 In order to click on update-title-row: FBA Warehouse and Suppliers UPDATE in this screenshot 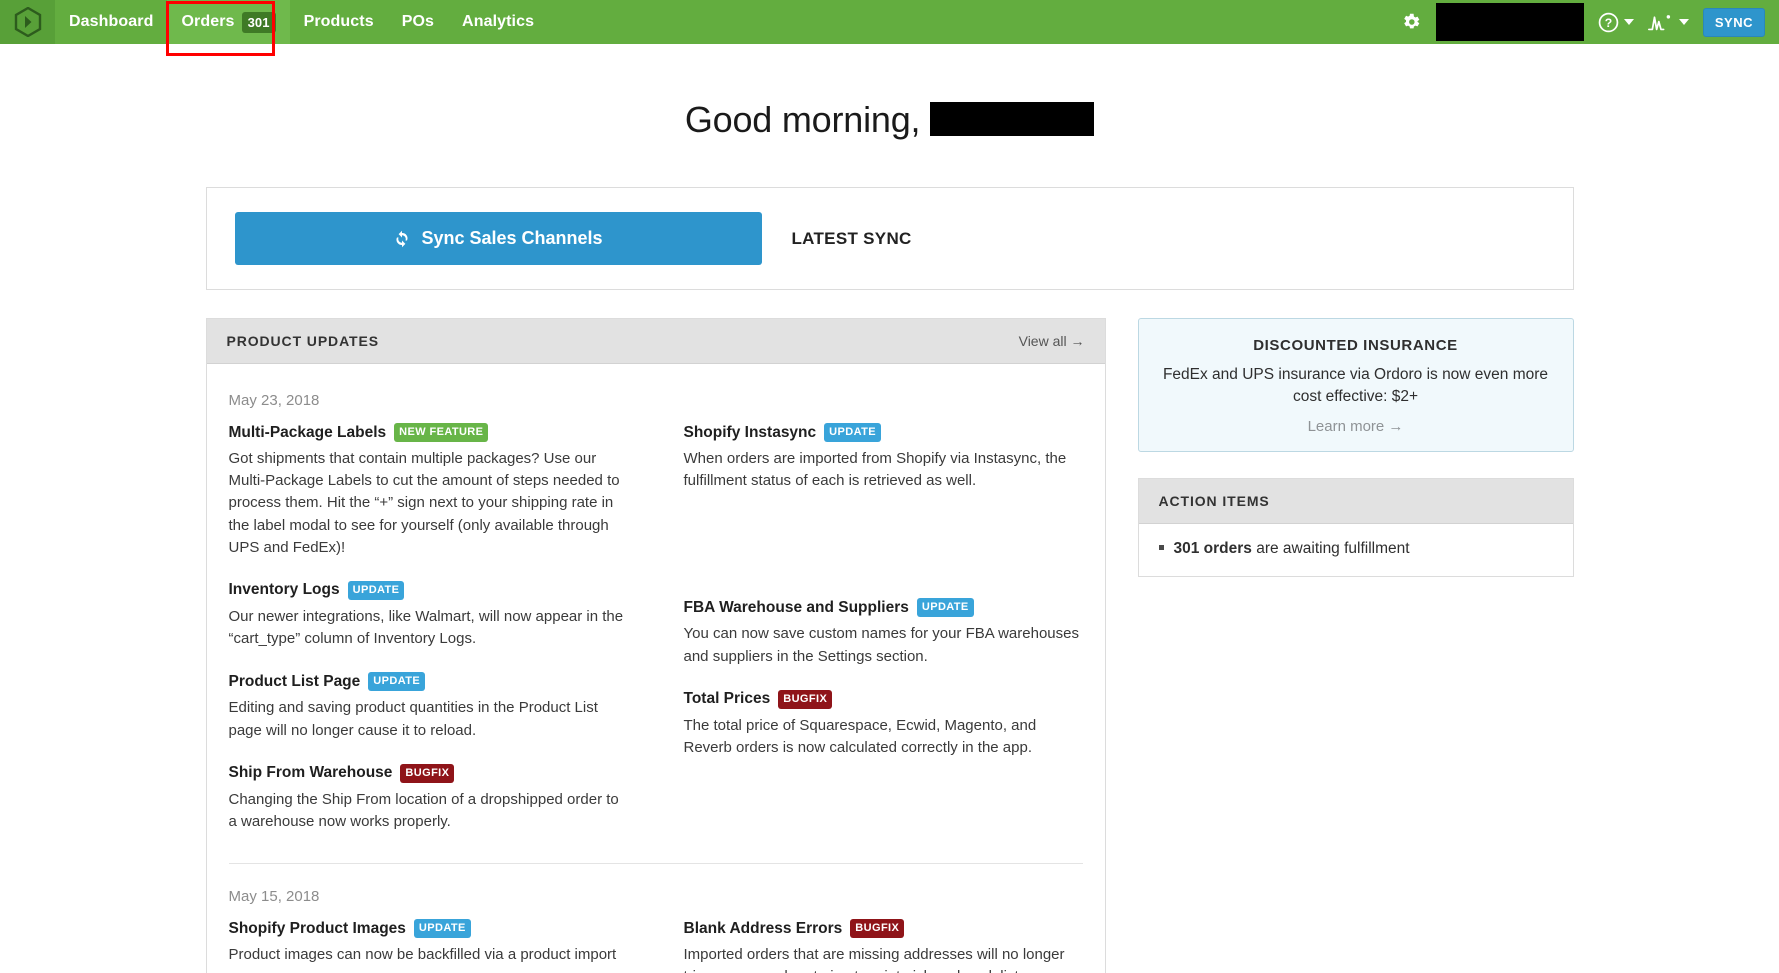, I will do `click(883, 608)`.